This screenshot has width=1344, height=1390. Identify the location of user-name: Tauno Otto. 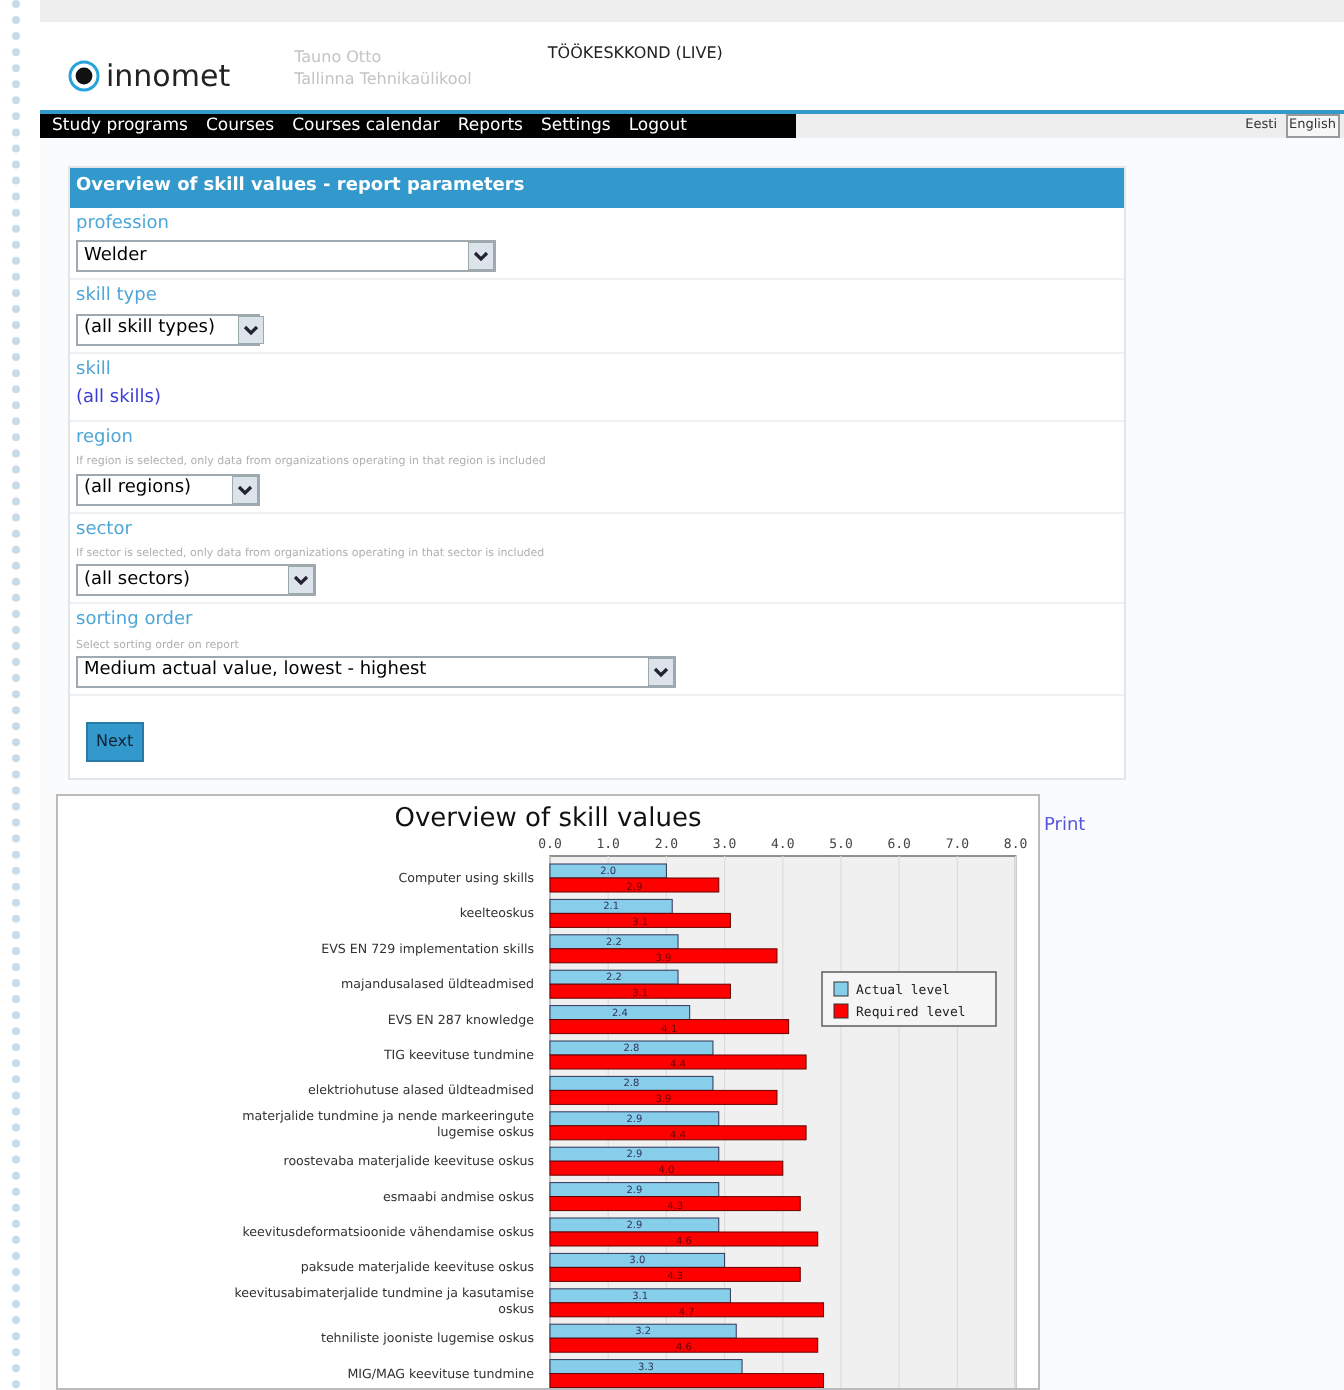
(339, 57).